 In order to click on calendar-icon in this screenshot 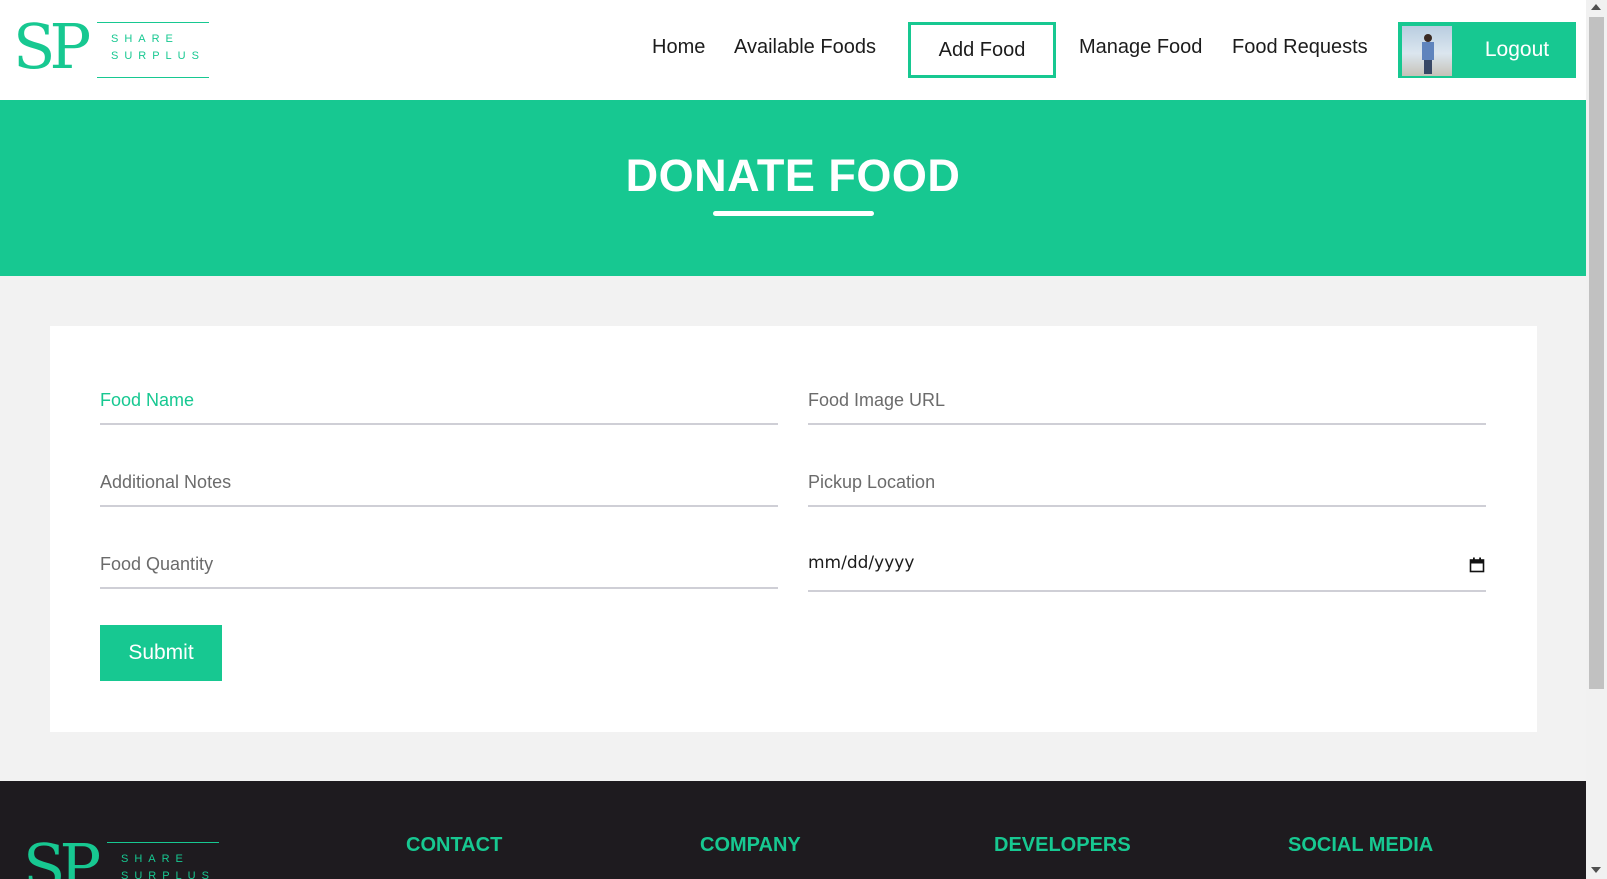, I will do `click(1477, 565)`.